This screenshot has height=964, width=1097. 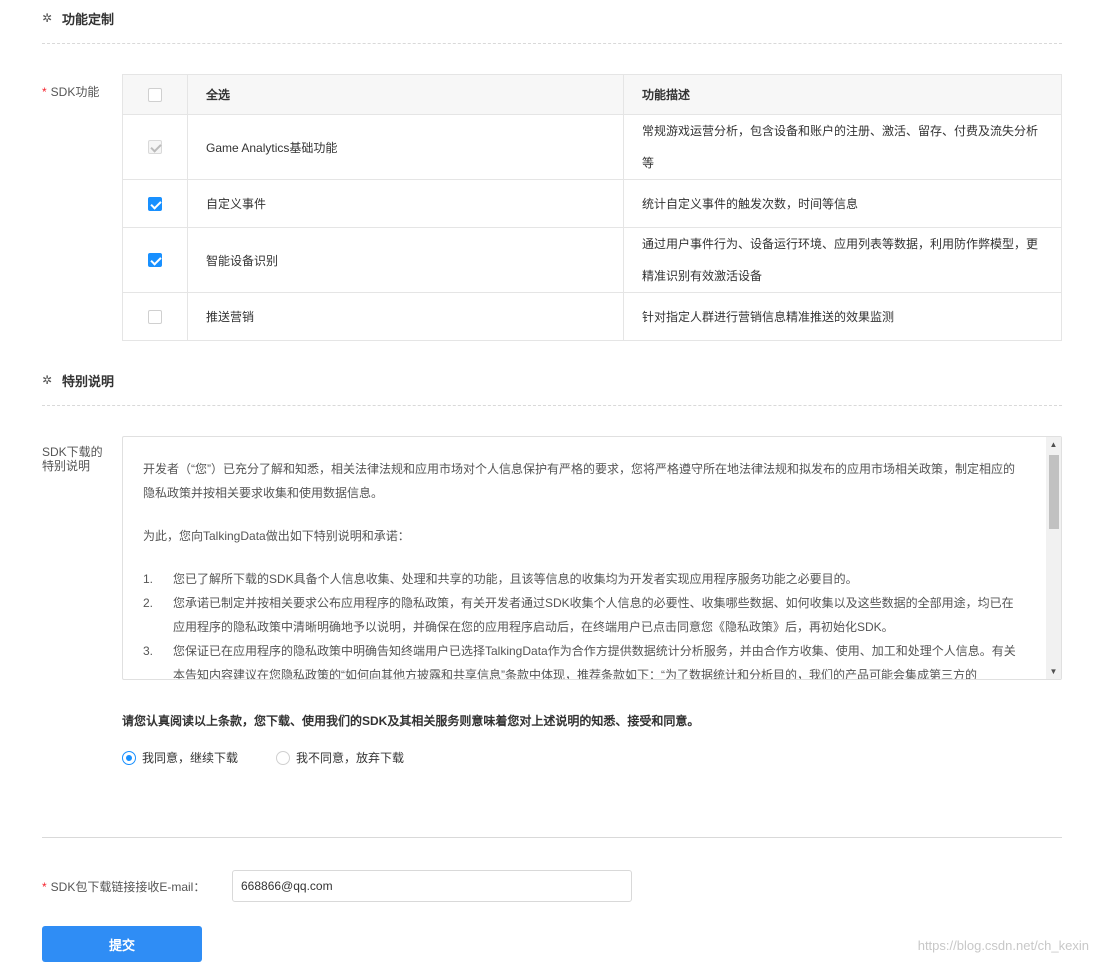 I want to click on submit-button: 提交, so click(x=122, y=944).